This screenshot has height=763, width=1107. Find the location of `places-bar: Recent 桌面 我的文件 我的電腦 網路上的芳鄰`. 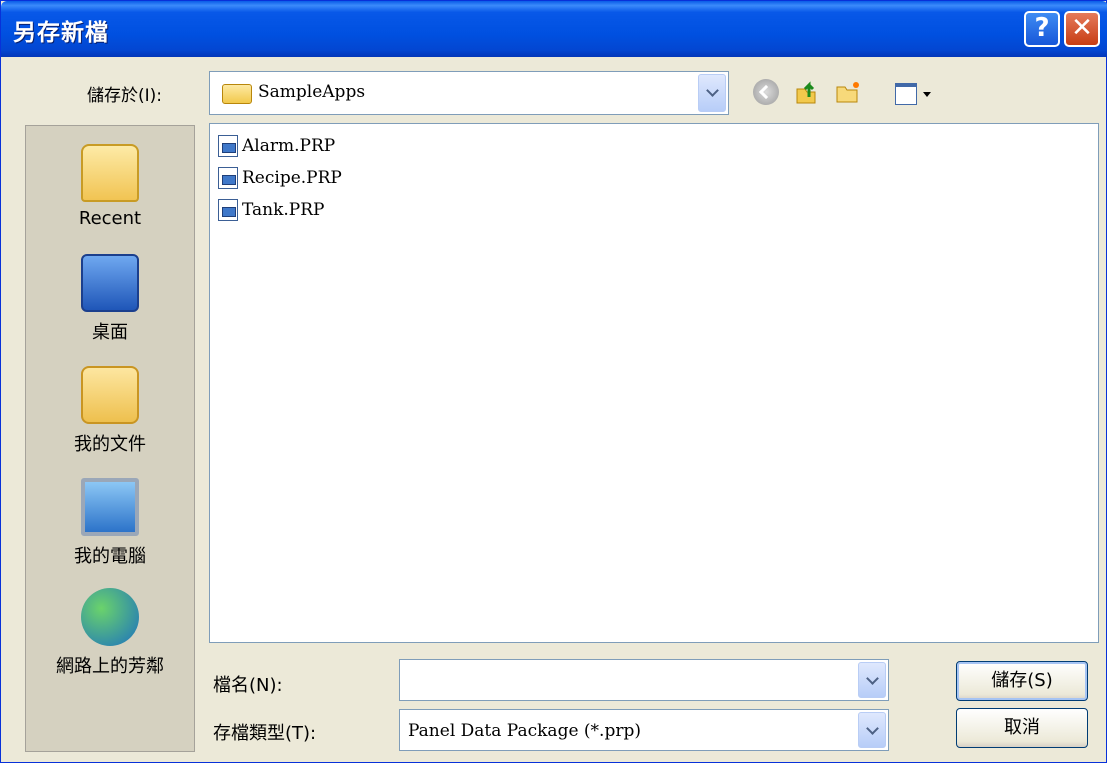

places-bar: Recent 桌面 我的文件 我的電腦 網路上的芳鄰 is located at coordinates (110, 438).